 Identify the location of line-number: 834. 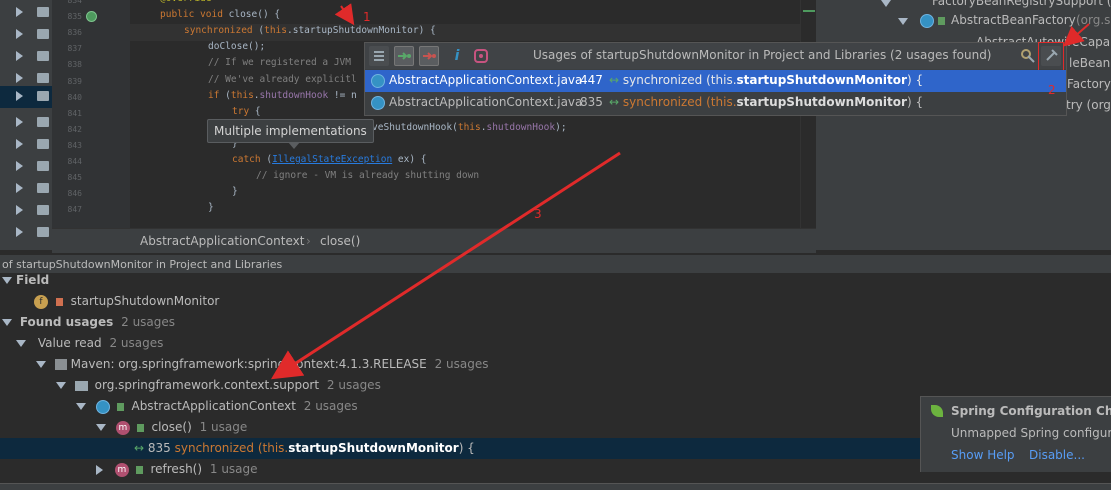
(74, 2).